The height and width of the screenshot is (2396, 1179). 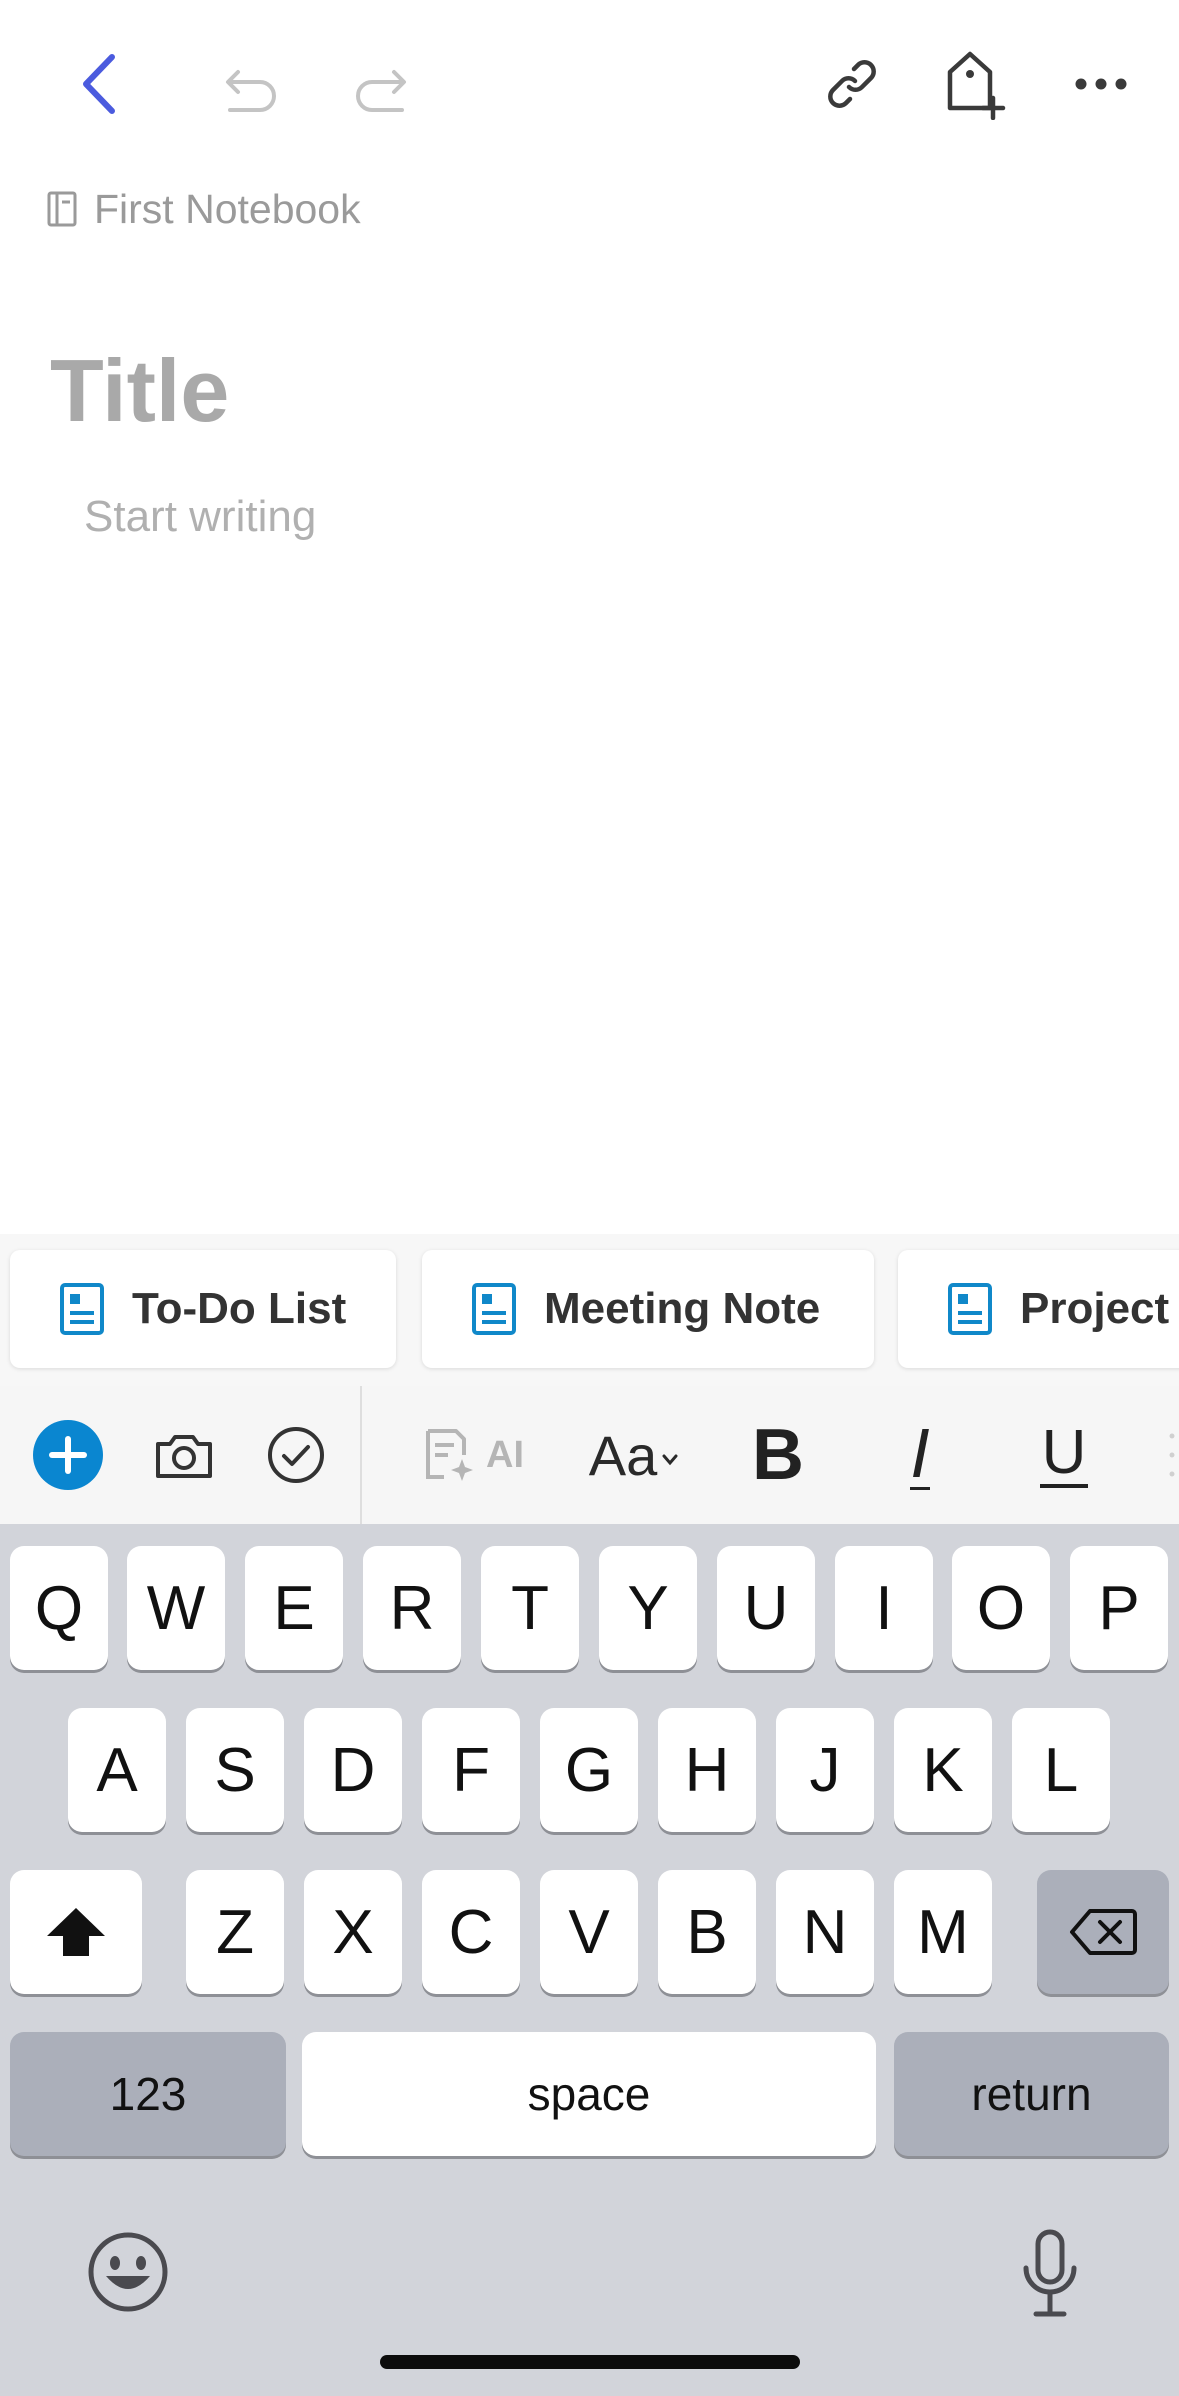 I want to click on bold-label: B, so click(x=778, y=1455).